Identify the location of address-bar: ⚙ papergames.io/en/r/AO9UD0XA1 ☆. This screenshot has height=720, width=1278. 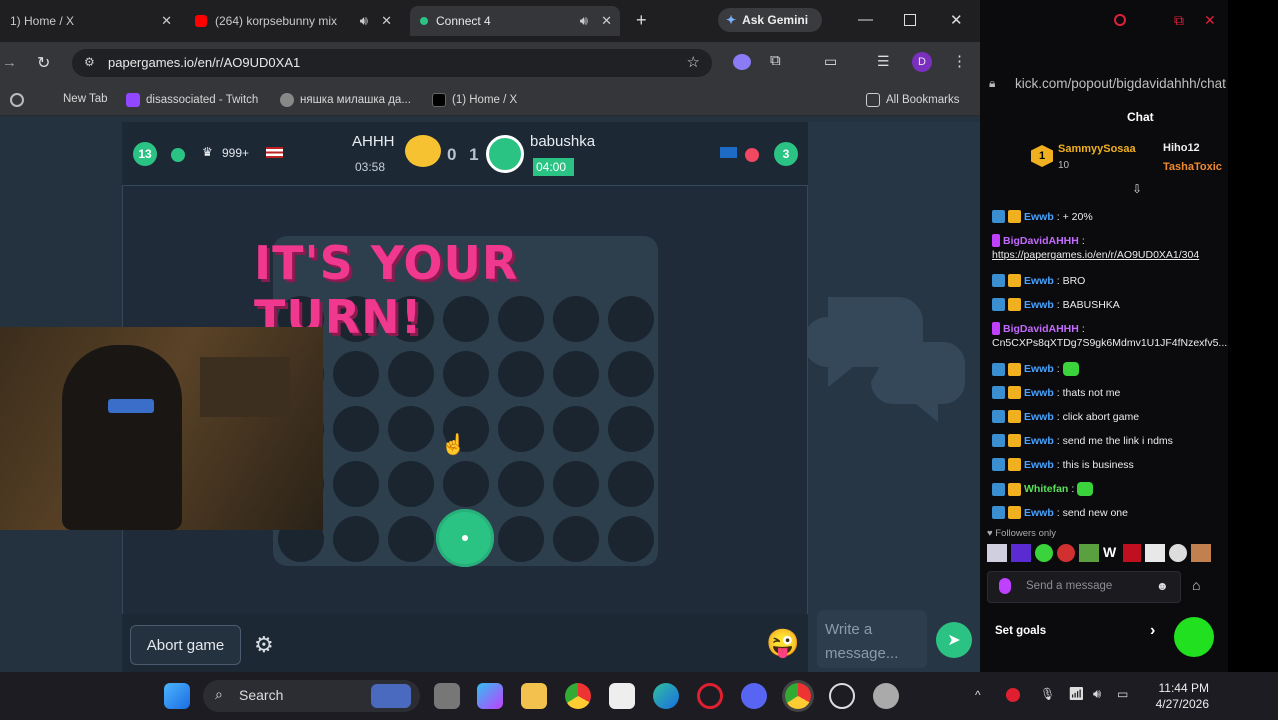
(392, 63).